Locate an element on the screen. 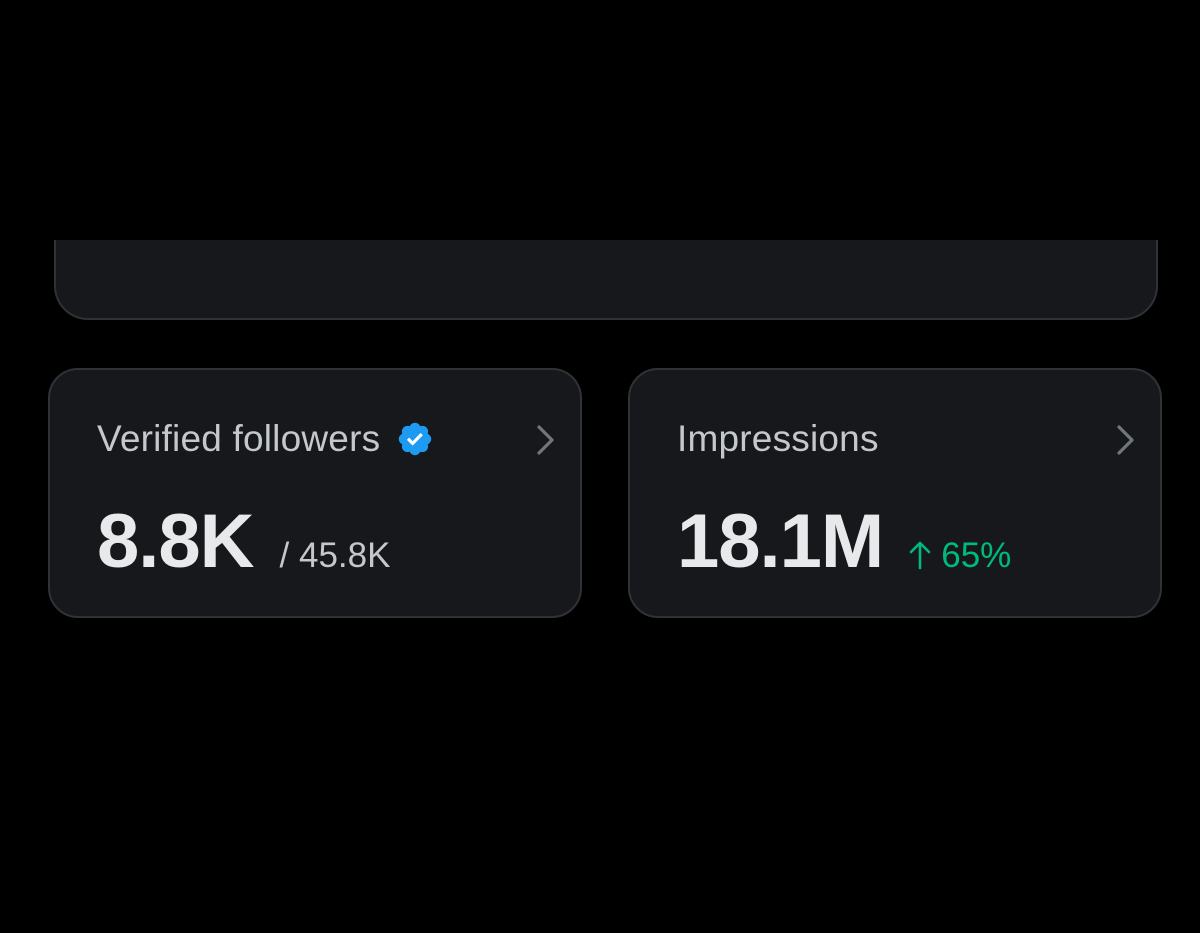  verified-followers-card: Verified followers 8.8K / 45.8K is located at coordinates (315, 493).